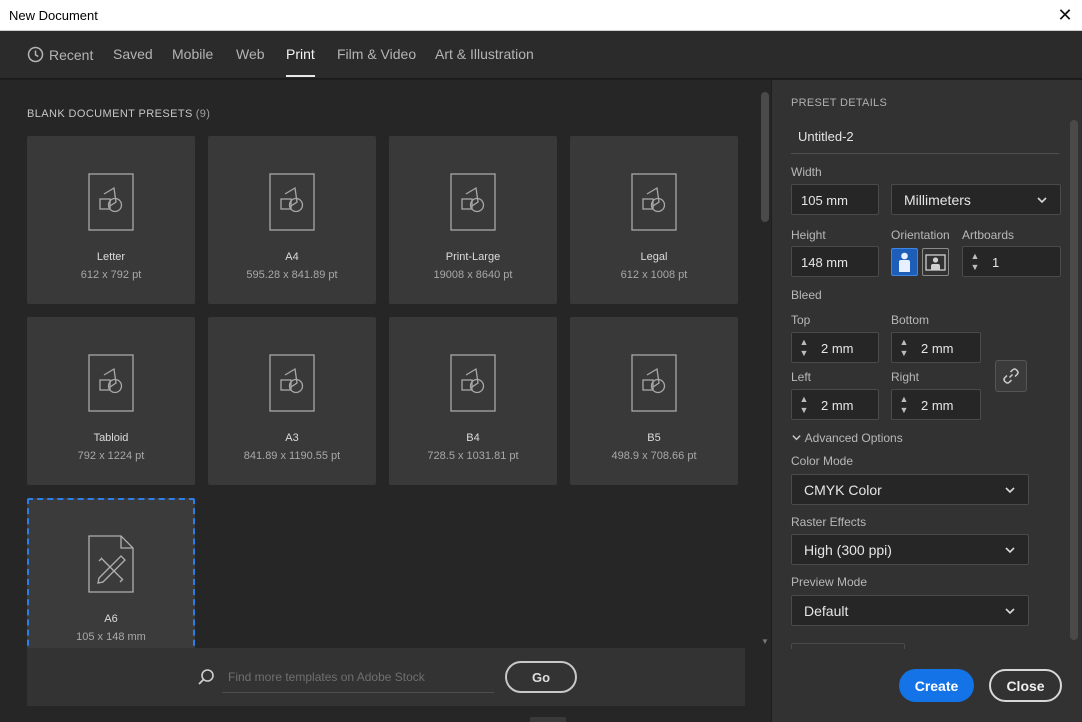  I want to click on details-scrollbar, so click(1074, 390).